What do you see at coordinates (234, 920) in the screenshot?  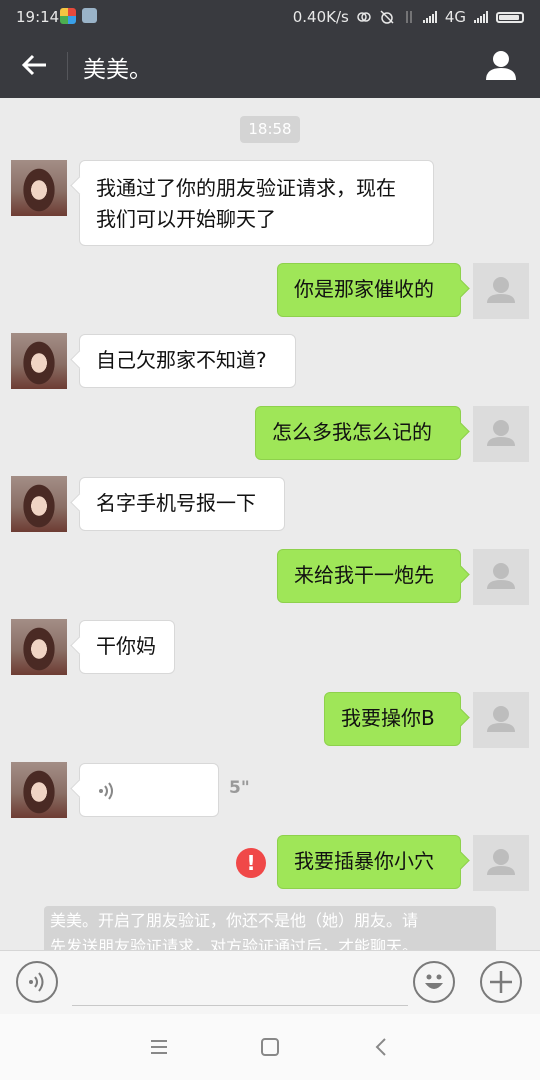 I see `system-notice-line: 美美。开启了朋友验证，你还不是他（她）朋友。请` at bounding box center [234, 920].